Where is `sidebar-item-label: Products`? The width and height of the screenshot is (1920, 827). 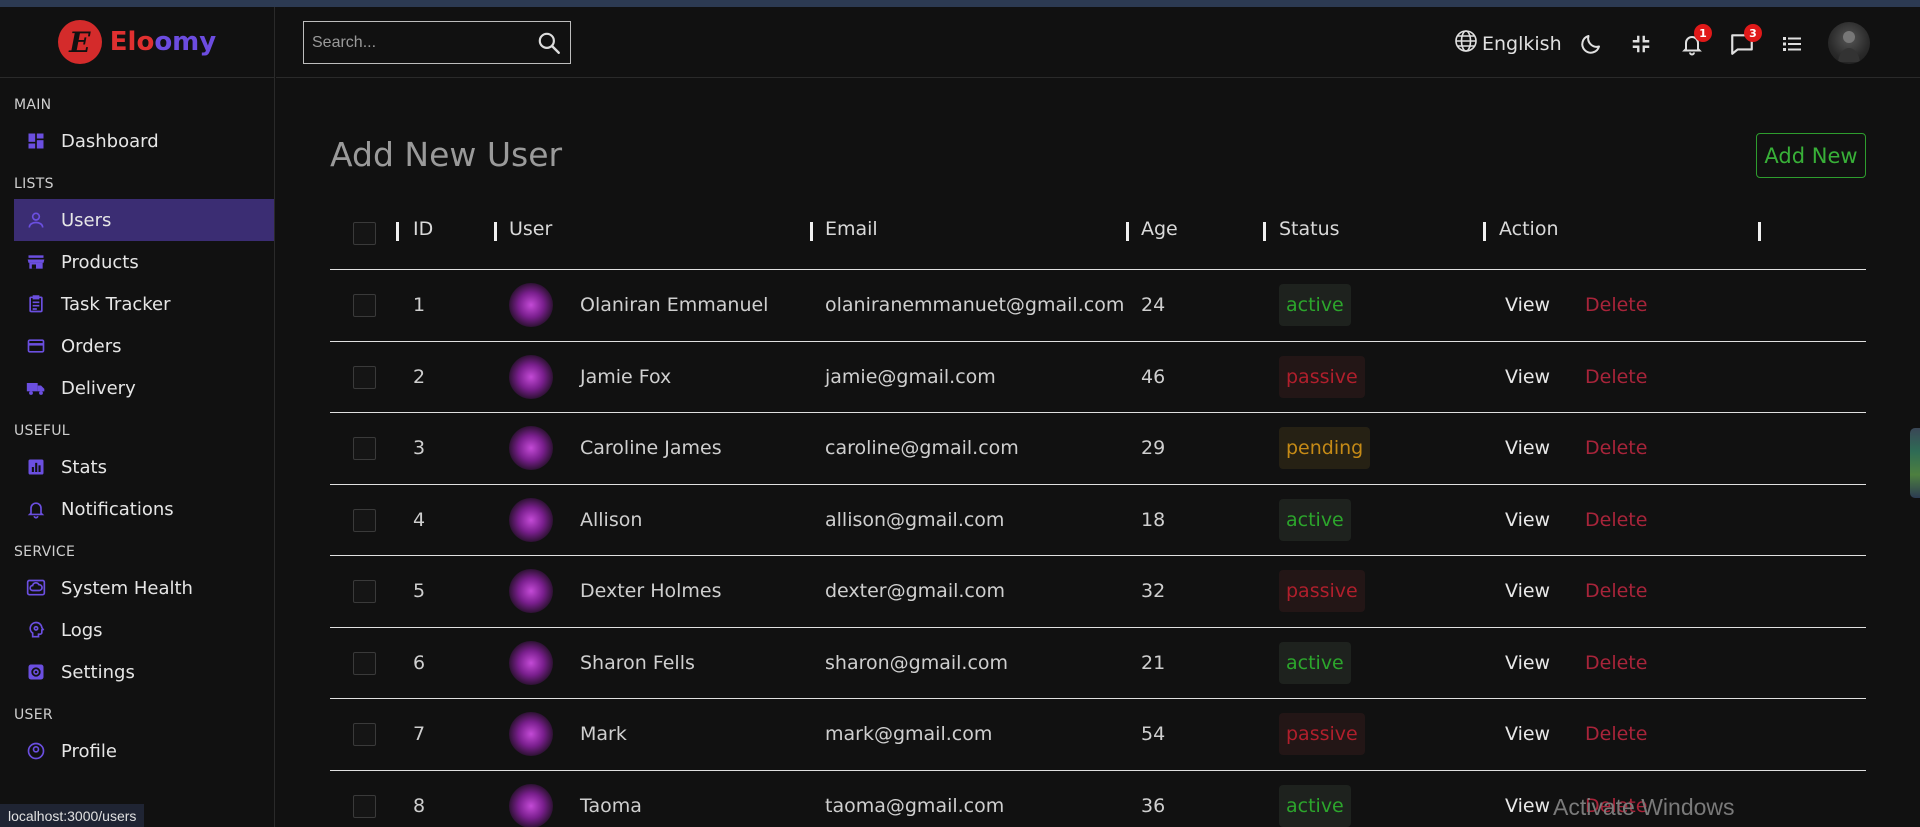
sidebar-item-label: Products is located at coordinates (100, 262).